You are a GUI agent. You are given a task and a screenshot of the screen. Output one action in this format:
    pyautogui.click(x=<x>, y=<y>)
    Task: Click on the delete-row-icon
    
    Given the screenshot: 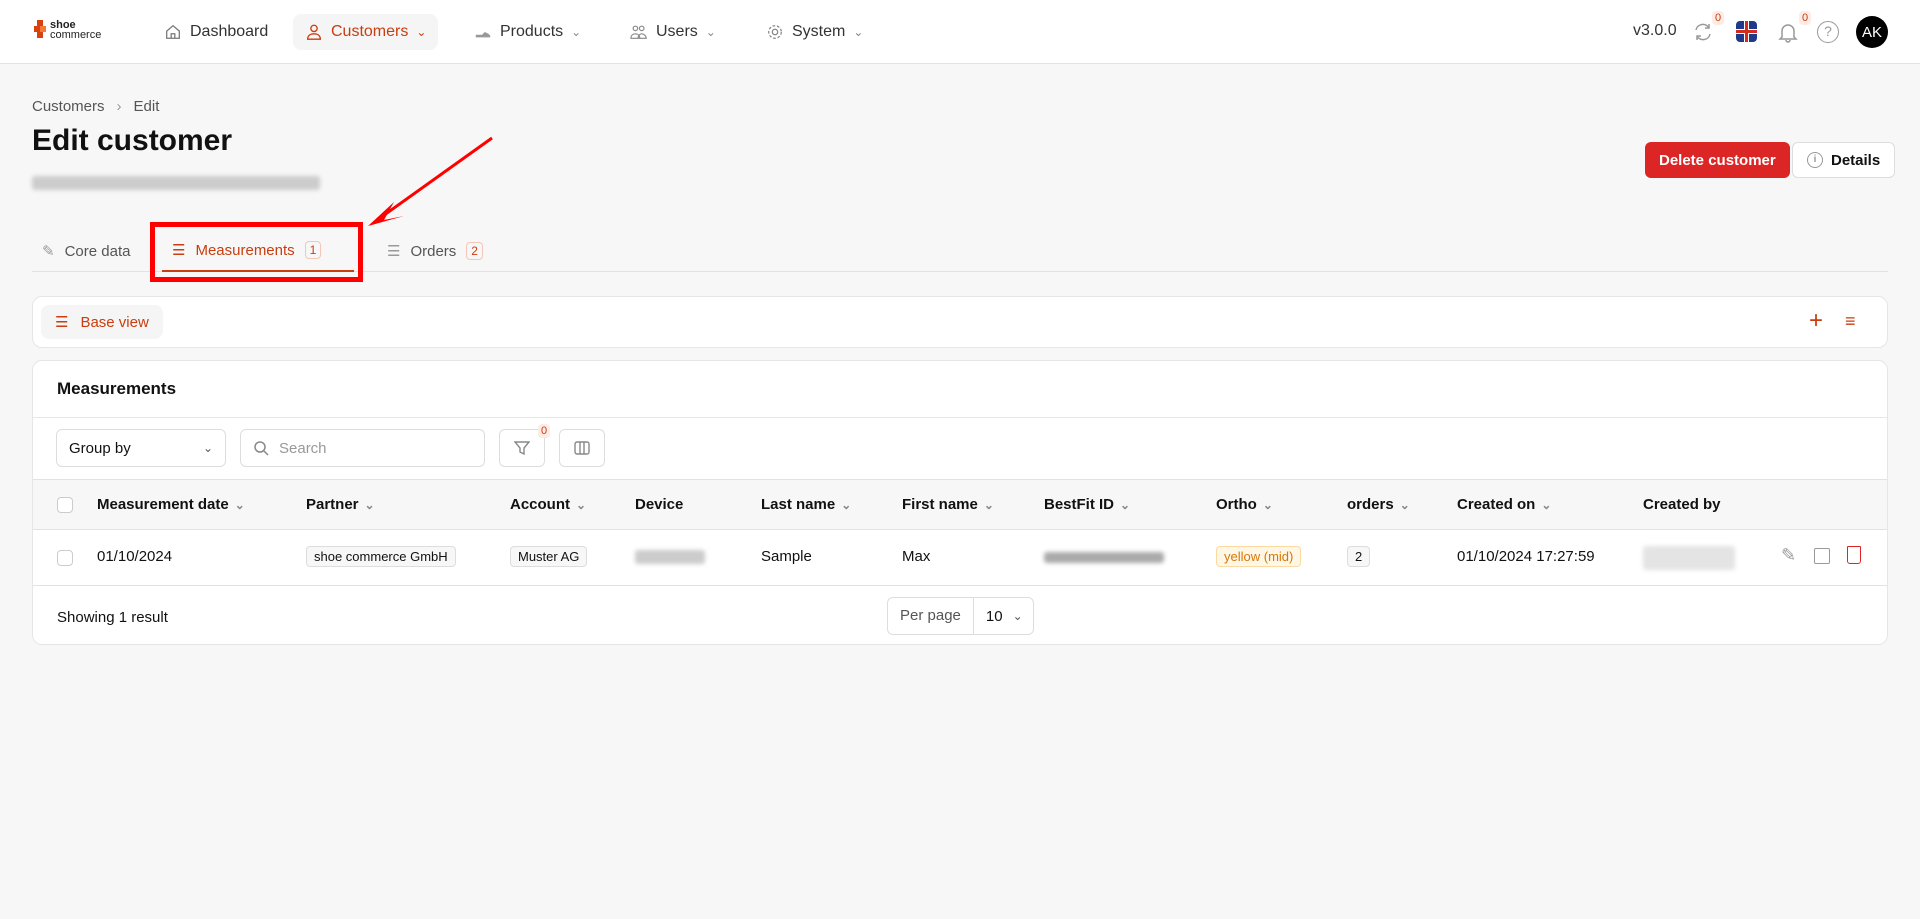 What is the action you would take?
    pyautogui.click(x=1854, y=555)
    